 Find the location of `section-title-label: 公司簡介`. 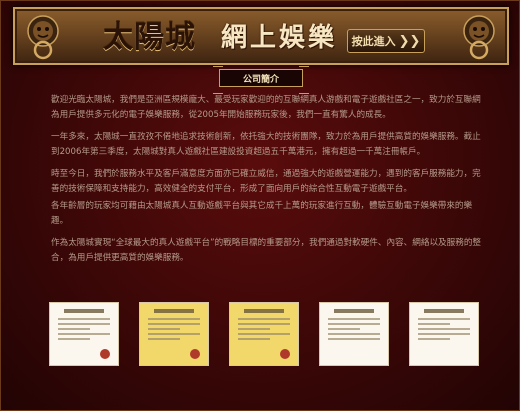

section-title-label: 公司簡介 is located at coordinates (260, 79).